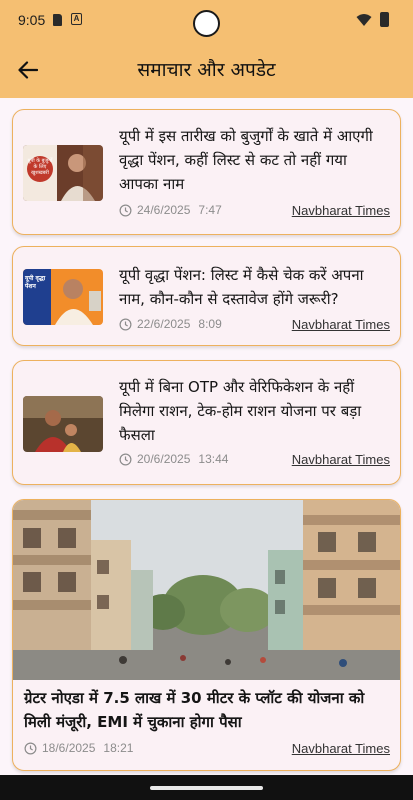 The height and width of the screenshot is (800, 413). What do you see at coordinates (164, 210) in the screenshot?
I see `news-date: 24/6/2025` at bounding box center [164, 210].